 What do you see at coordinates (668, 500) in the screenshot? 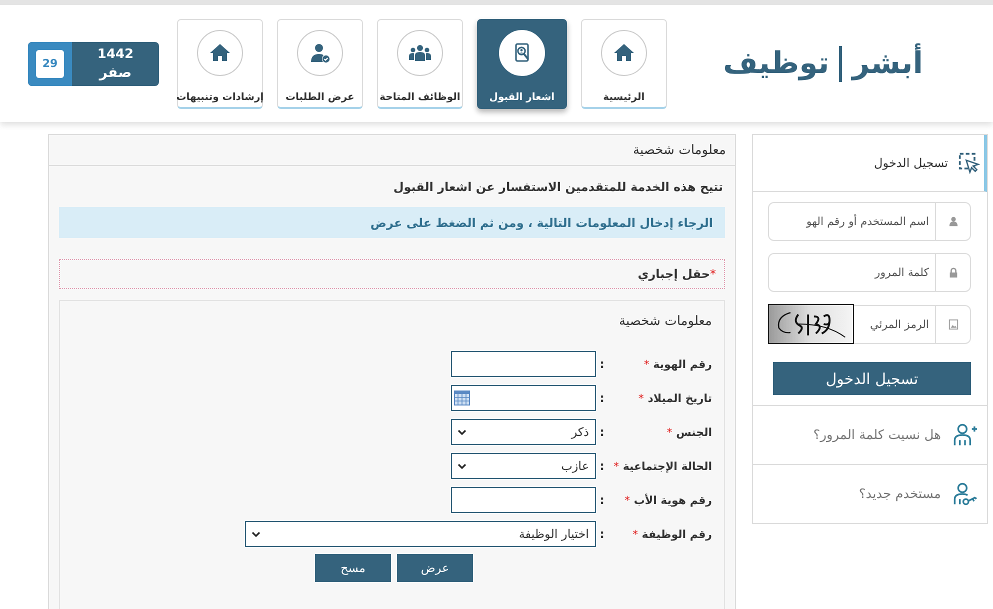
I see `field-label: رقم هوية الأب *` at bounding box center [668, 500].